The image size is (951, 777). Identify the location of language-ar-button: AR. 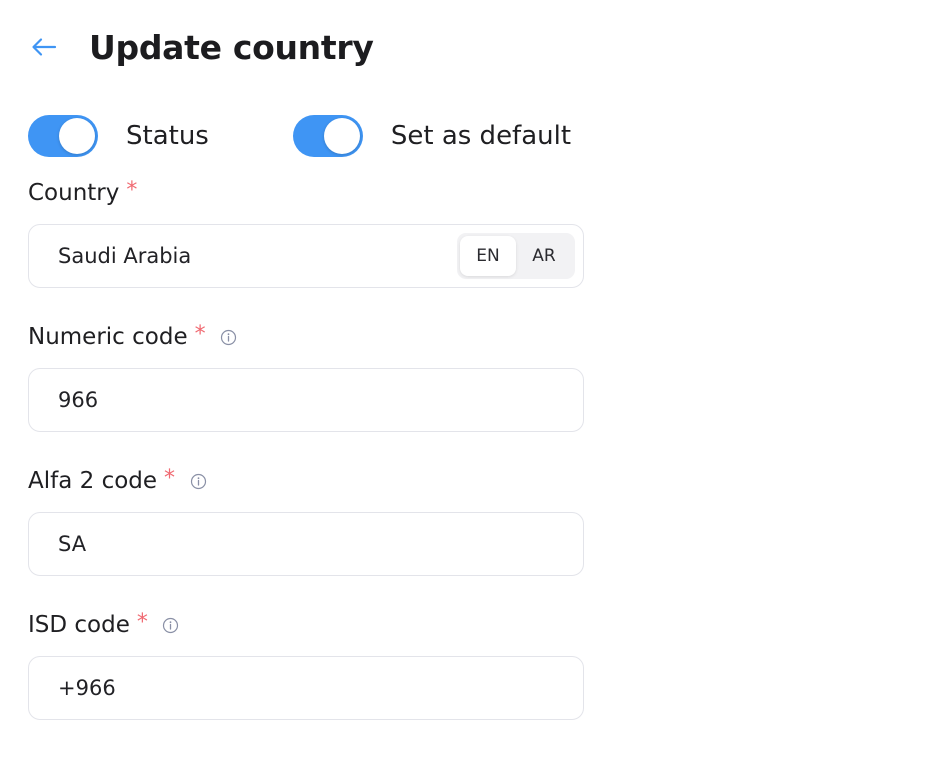
(544, 256).